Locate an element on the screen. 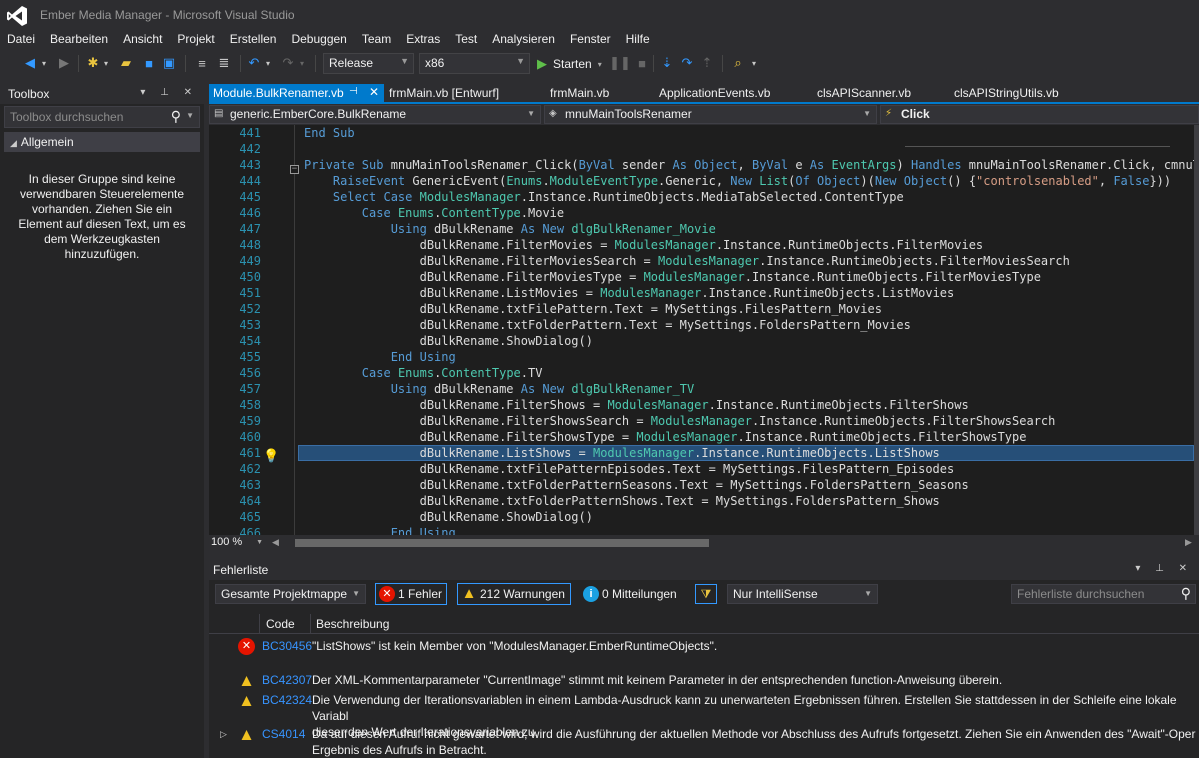 The image size is (1199, 758). navigate-forward-icon: ▶ is located at coordinates (64, 63).